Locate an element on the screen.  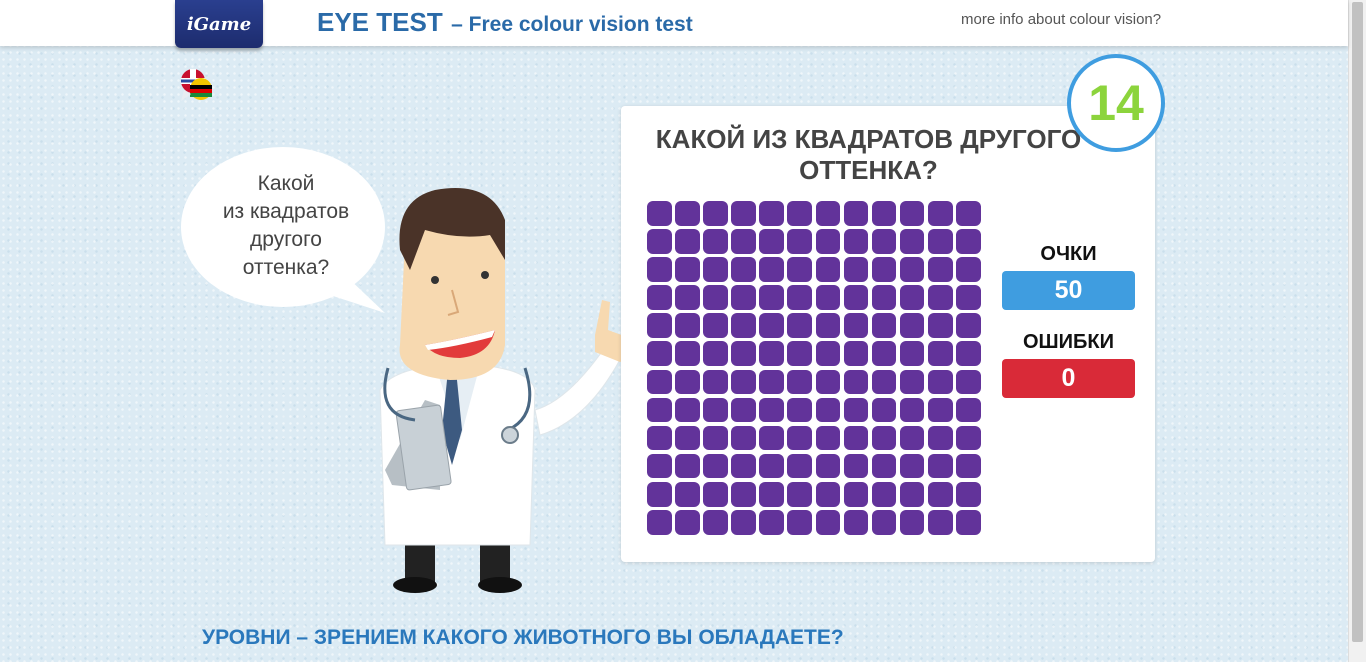
language-flags-icon is located at coordinates (198, 85).